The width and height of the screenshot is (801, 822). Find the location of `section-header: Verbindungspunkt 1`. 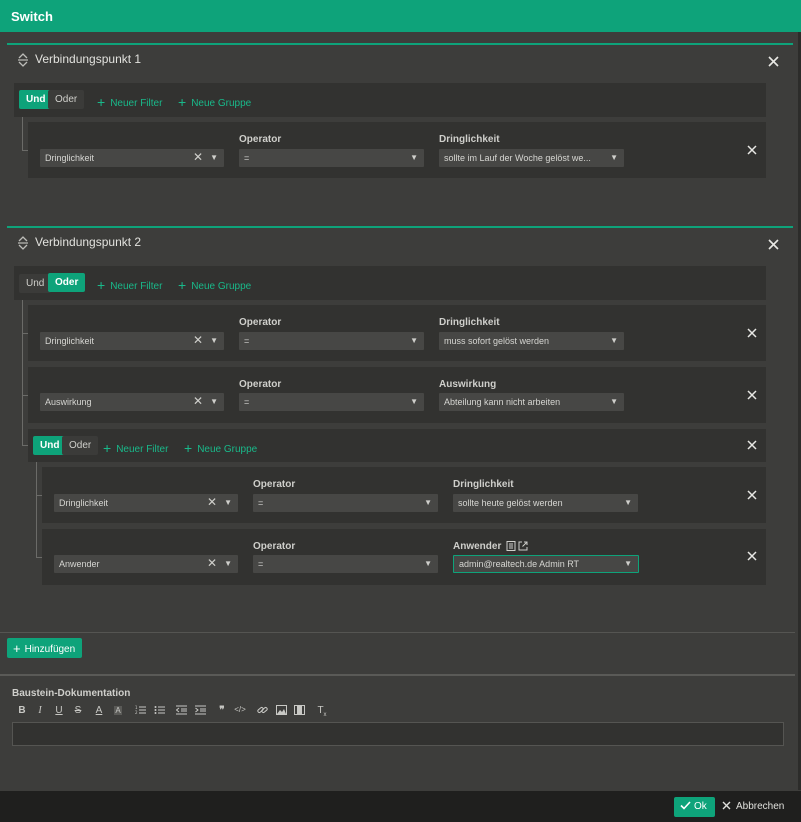

section-header: Verbindungspunkt 1 is located at coordinates (400, 60).